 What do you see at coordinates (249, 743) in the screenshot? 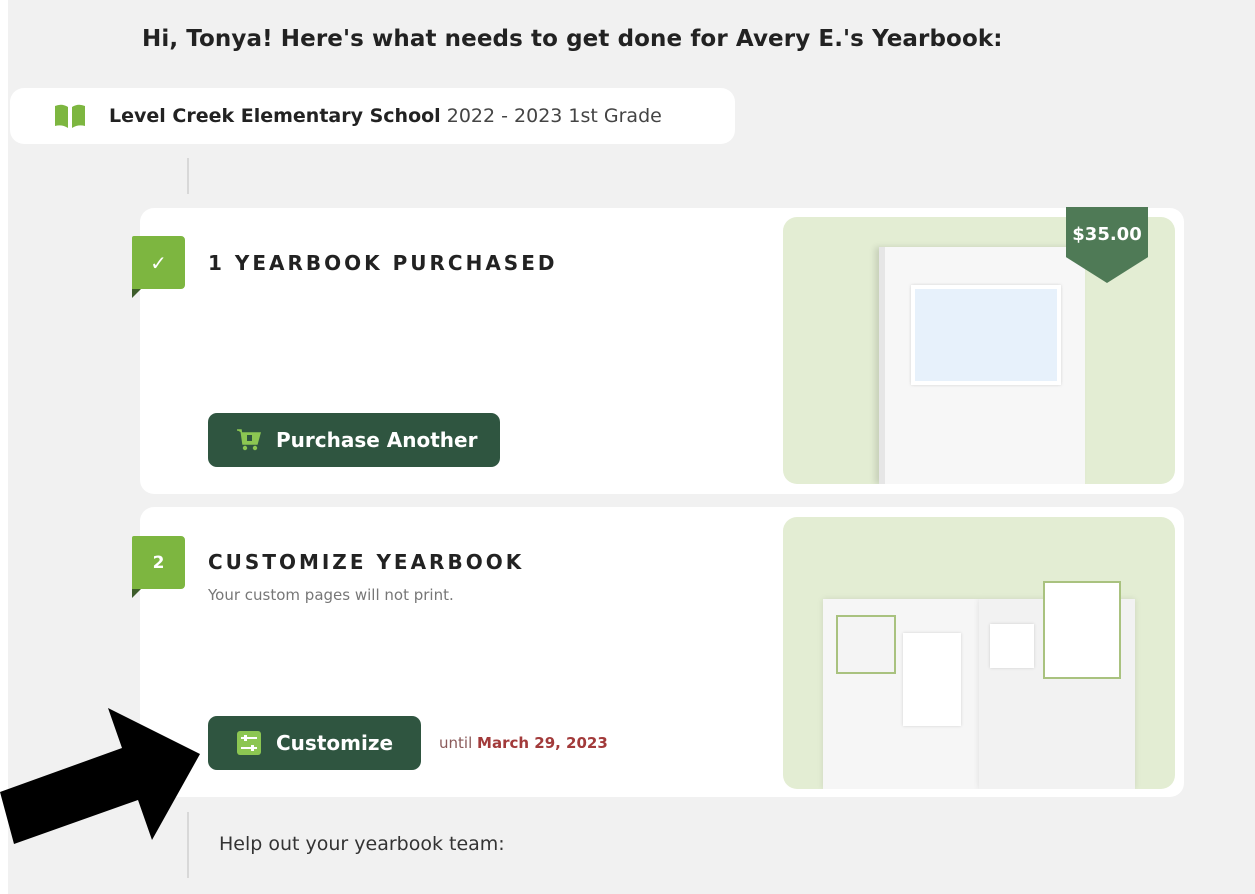
I see `sliders-icon` at bounding box center [249, 743].